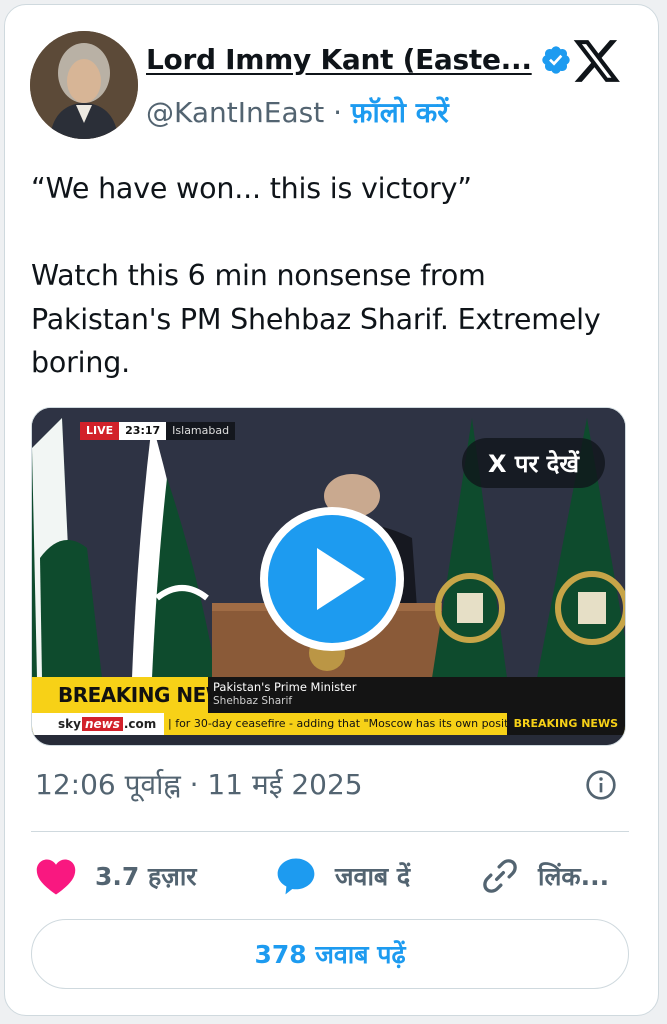  What do you see at coordinates (235, 112) in the screenshot?
I see `author-handle: @KantInEast` at bounding box center [235, 112].